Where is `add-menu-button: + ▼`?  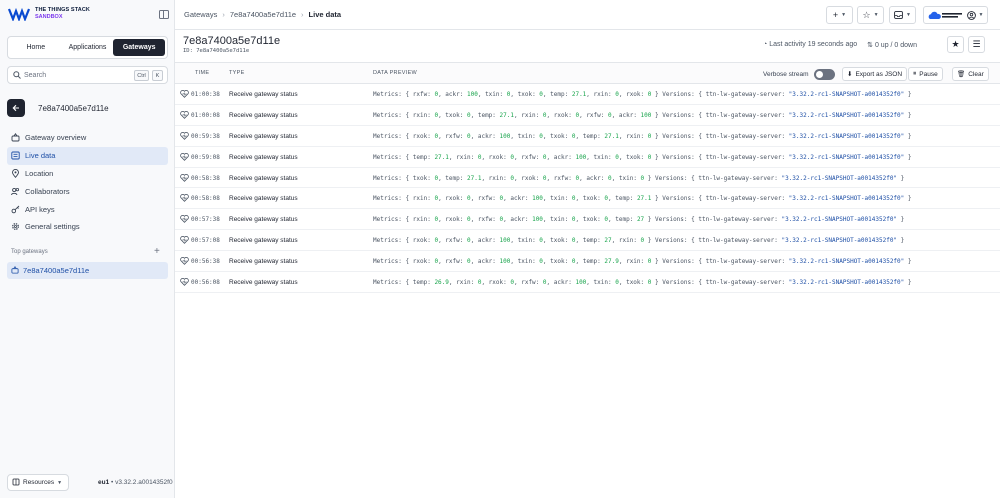
add-menu-button: + ▼ is located at coordinates (839, 15).